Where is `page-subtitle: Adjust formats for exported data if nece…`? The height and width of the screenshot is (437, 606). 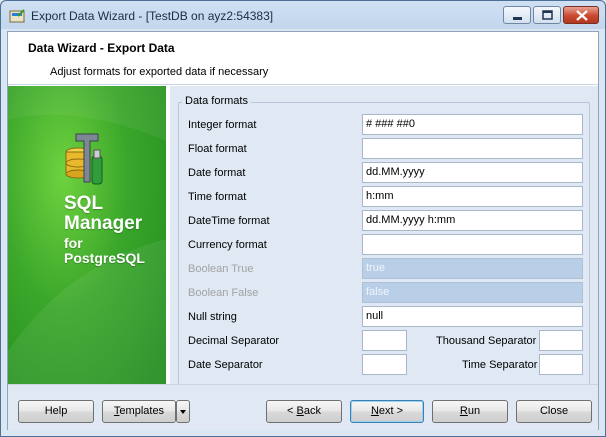
page-subtitle: Adjust formats for exported data if nece… is located at coordinates (159, 72).